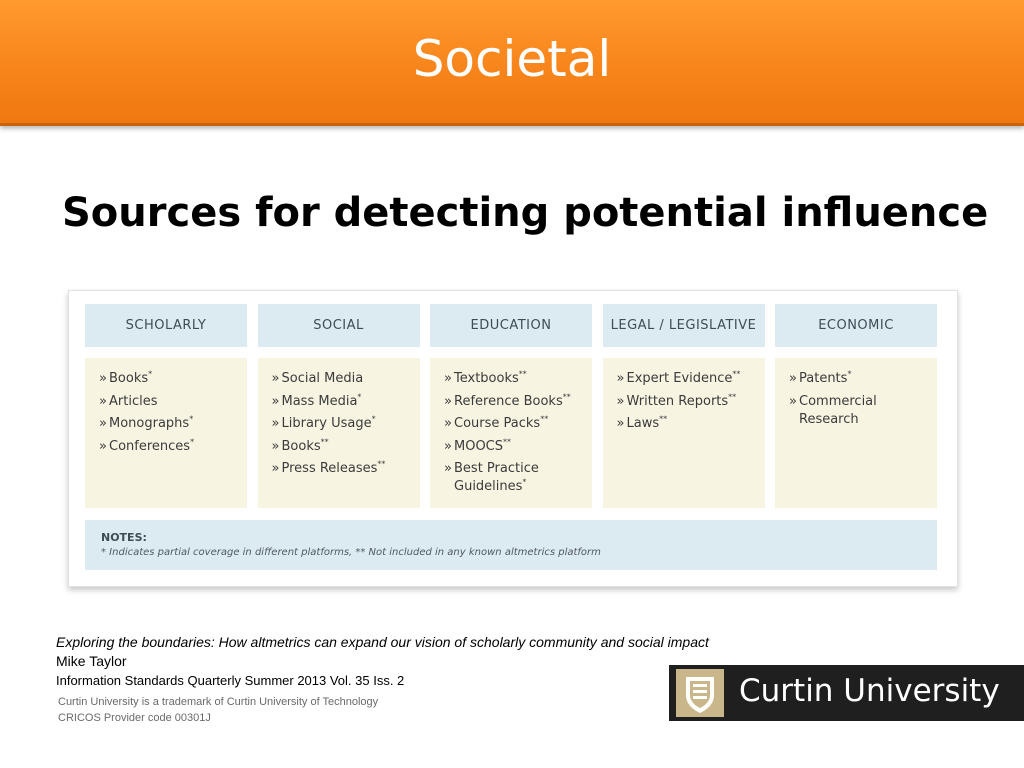 This screenshot has width=1024, height=768. I want to click on curtin-logo: Curtin University, so click(846, 693).